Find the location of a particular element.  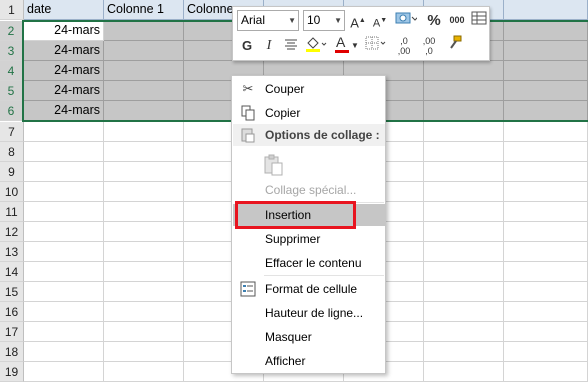

menu-item-afficher: Afficher is located at coordinates (309, 361).